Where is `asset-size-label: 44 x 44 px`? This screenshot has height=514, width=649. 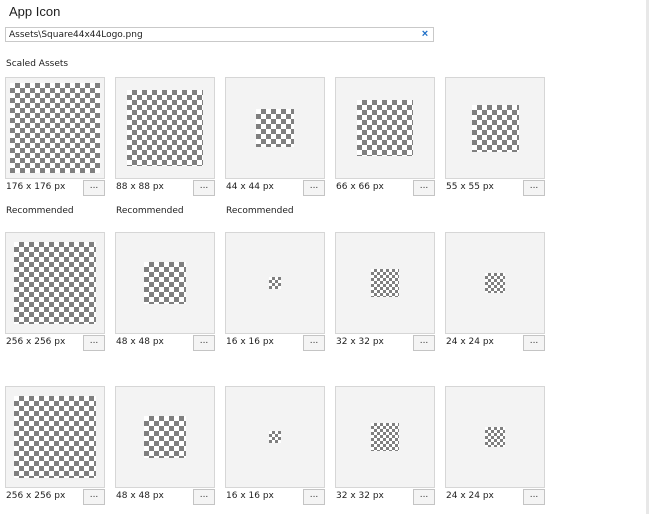
asset-size-label: 44 x 44 px is located at coordinates (250, 187).